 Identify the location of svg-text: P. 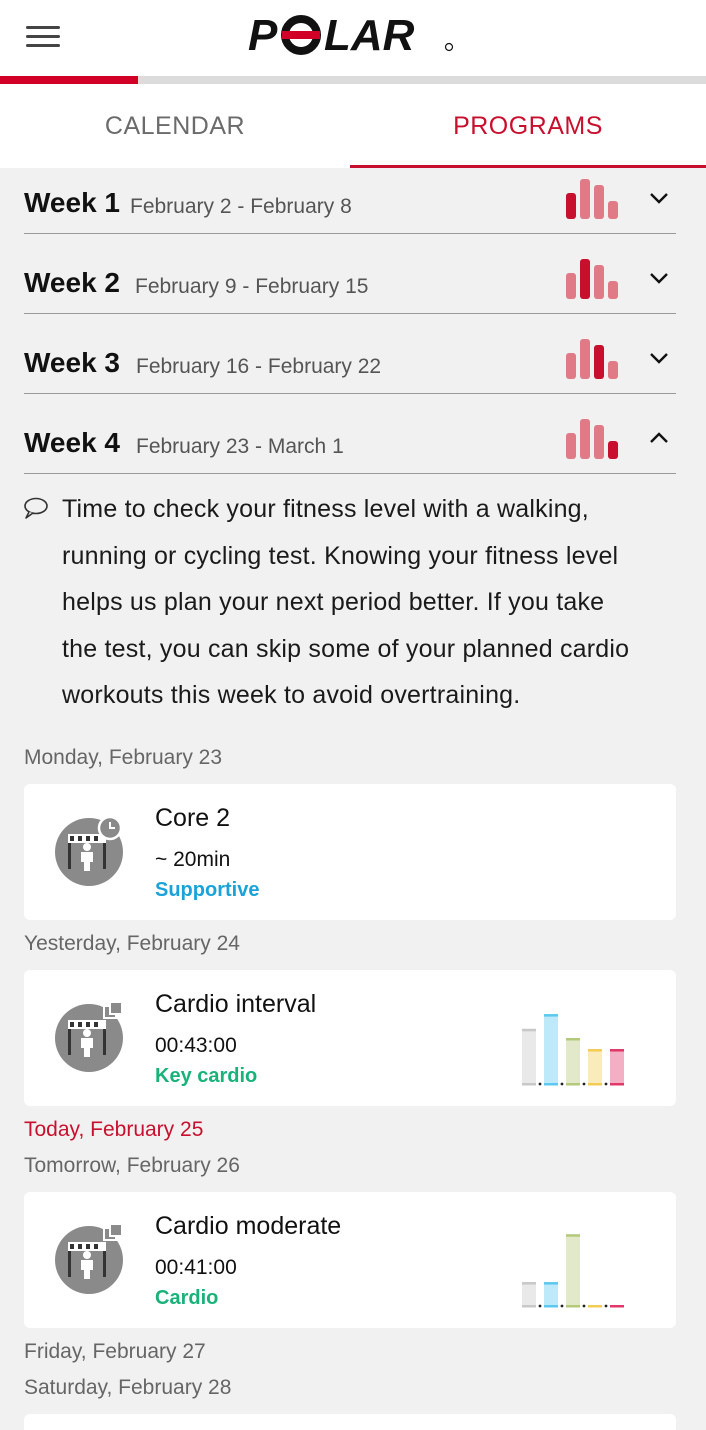
(263, 35).